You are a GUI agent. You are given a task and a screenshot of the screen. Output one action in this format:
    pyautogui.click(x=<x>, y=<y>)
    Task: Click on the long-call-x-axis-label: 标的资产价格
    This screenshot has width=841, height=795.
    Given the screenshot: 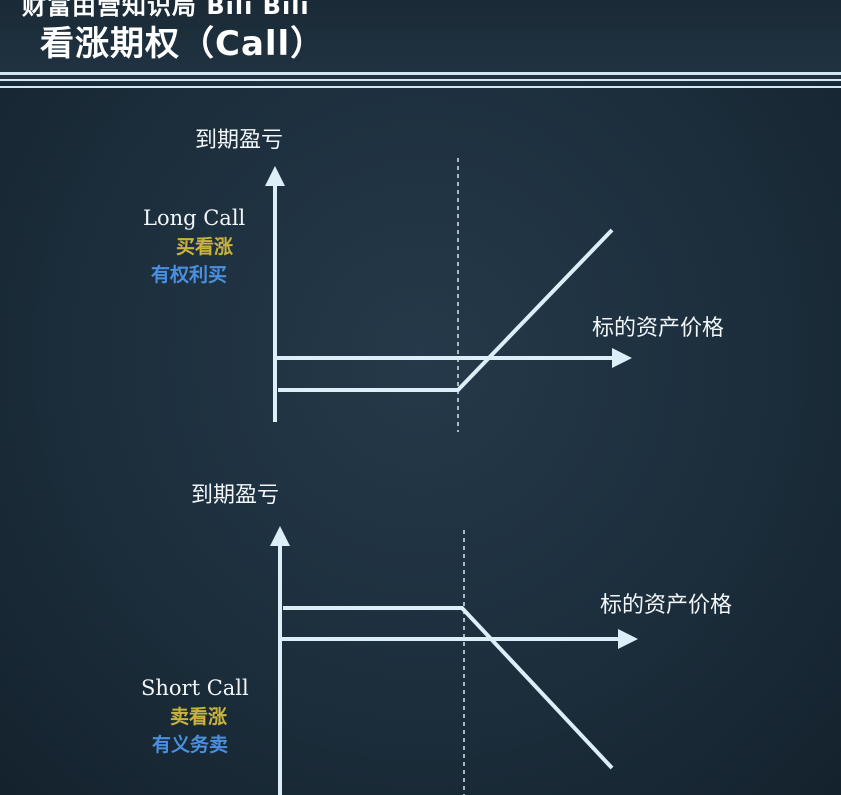 What is the action you would take?
    pyautogui.click(x=658, y=328)
    